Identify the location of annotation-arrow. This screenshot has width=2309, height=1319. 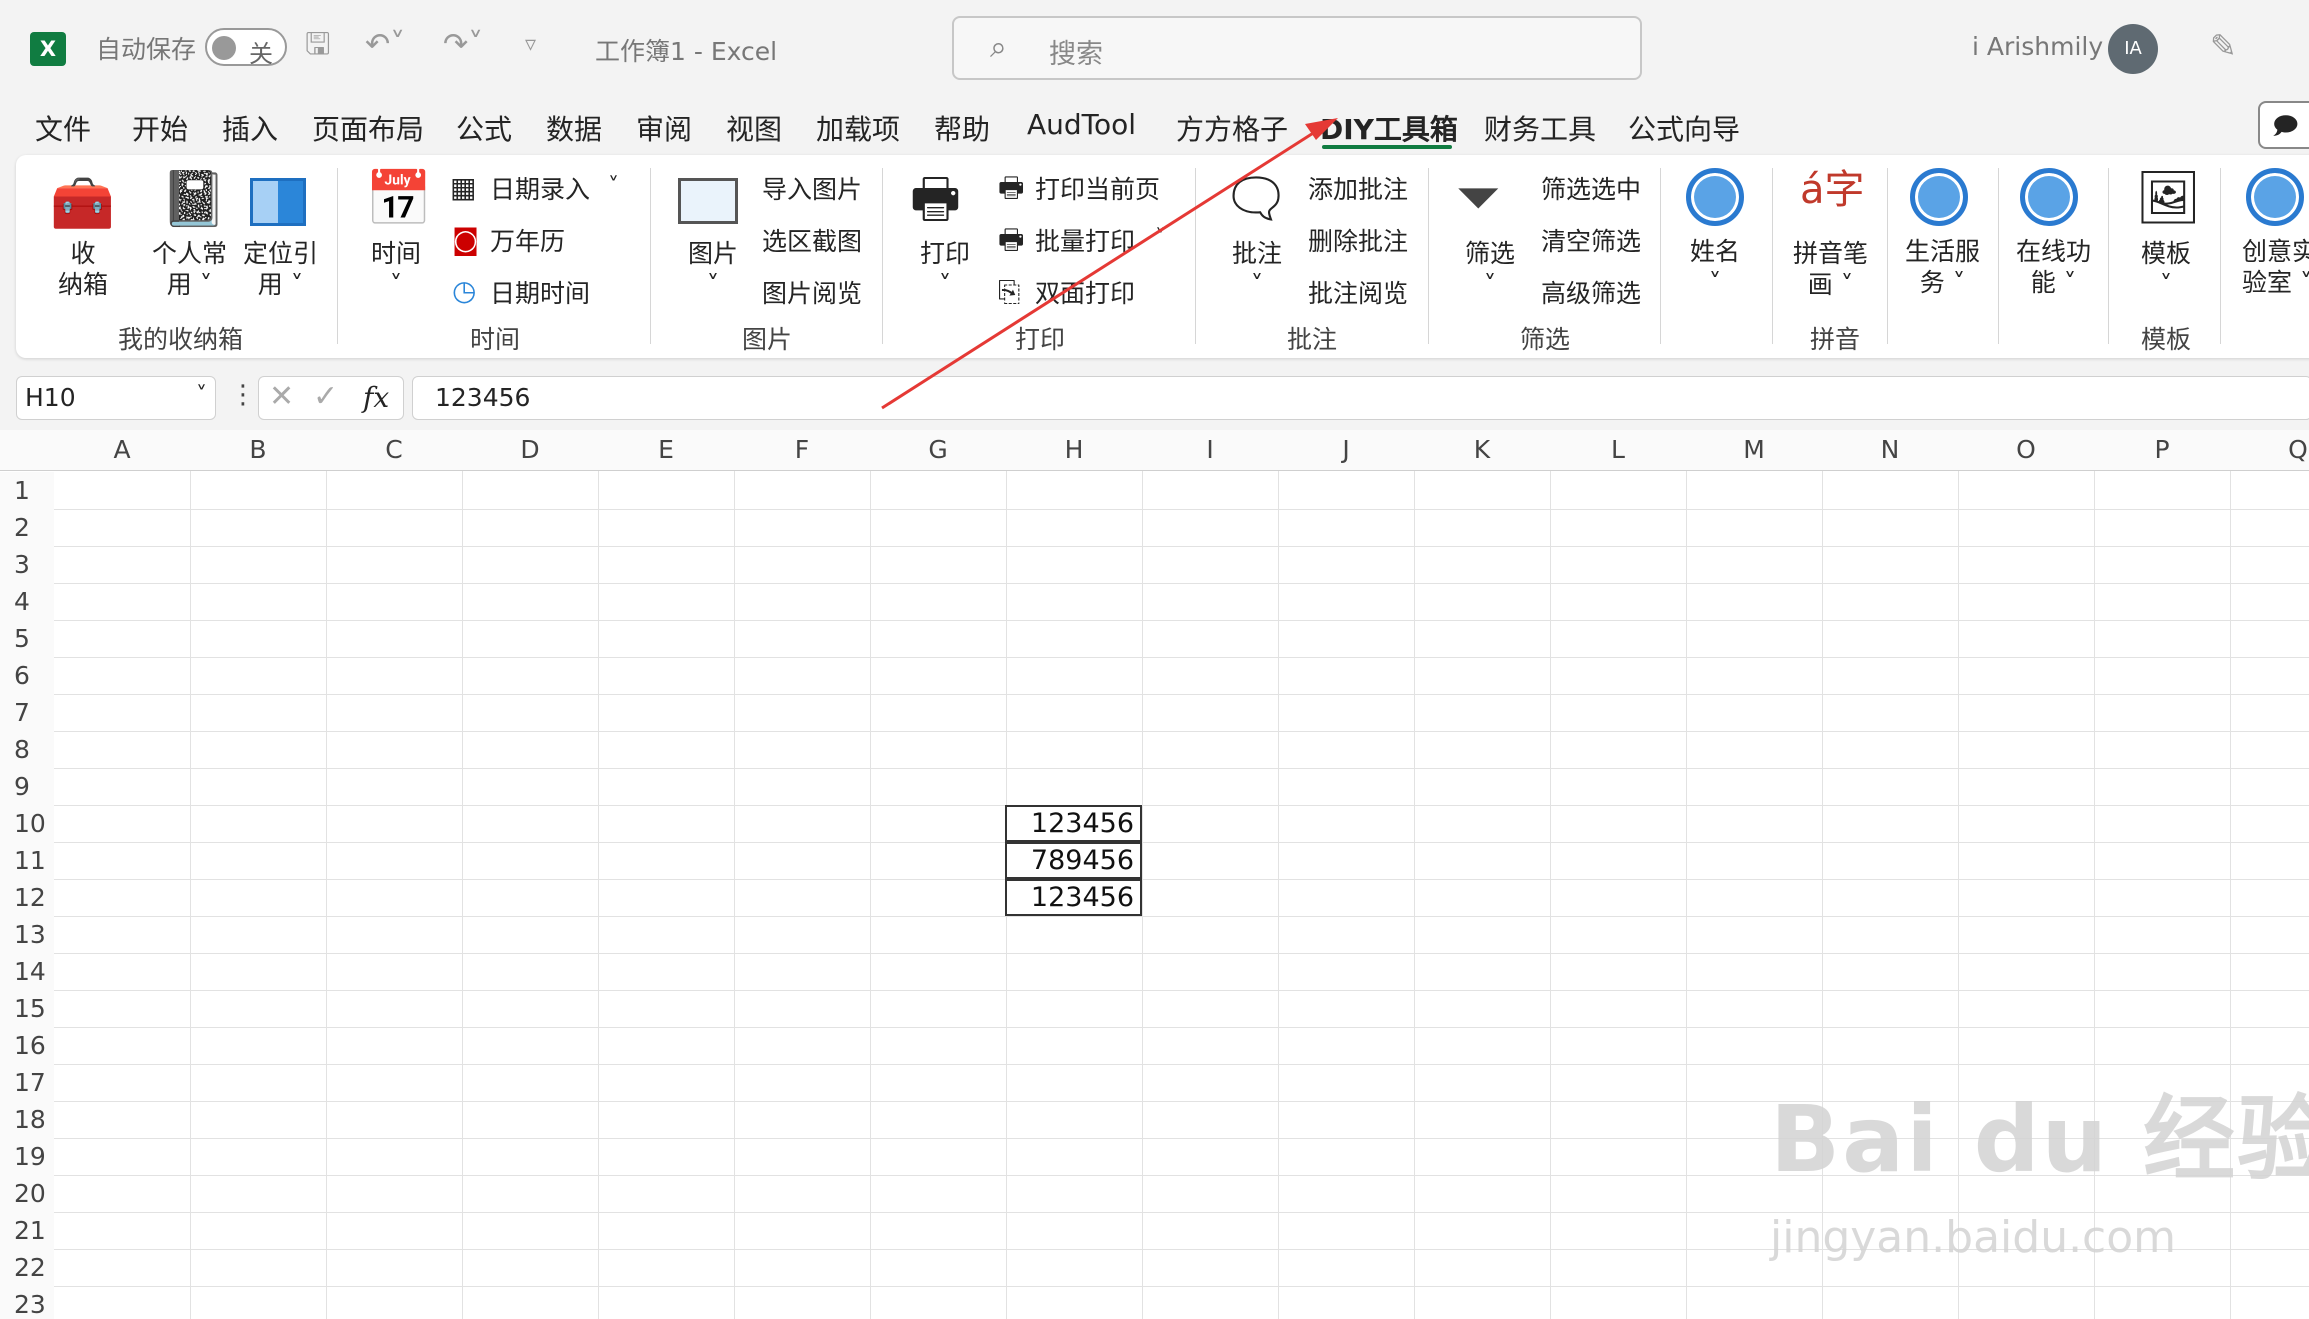
(1109, 264).